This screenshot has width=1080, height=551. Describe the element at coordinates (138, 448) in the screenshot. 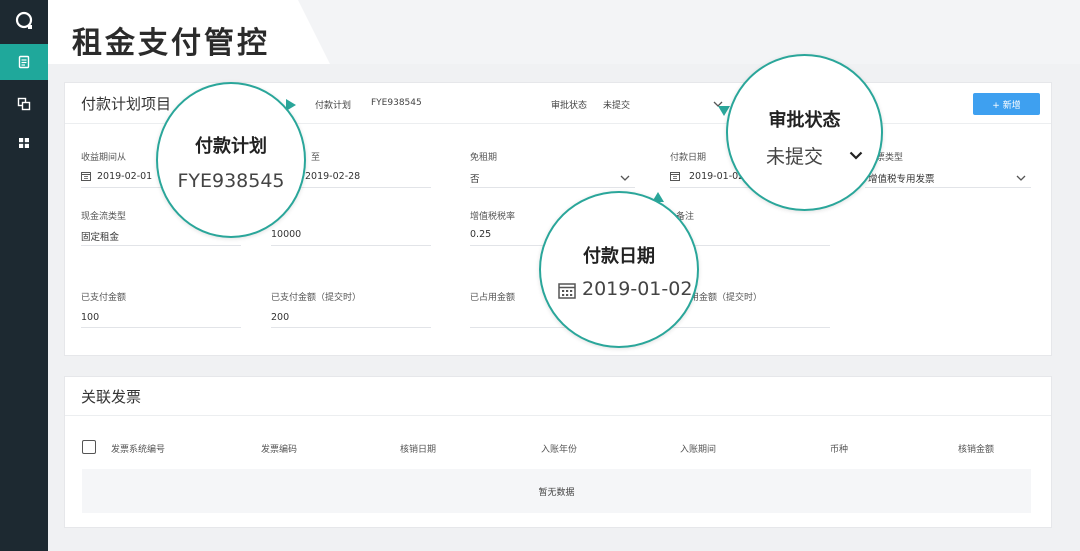

I see `column-header: 发票系统编号` at that location.